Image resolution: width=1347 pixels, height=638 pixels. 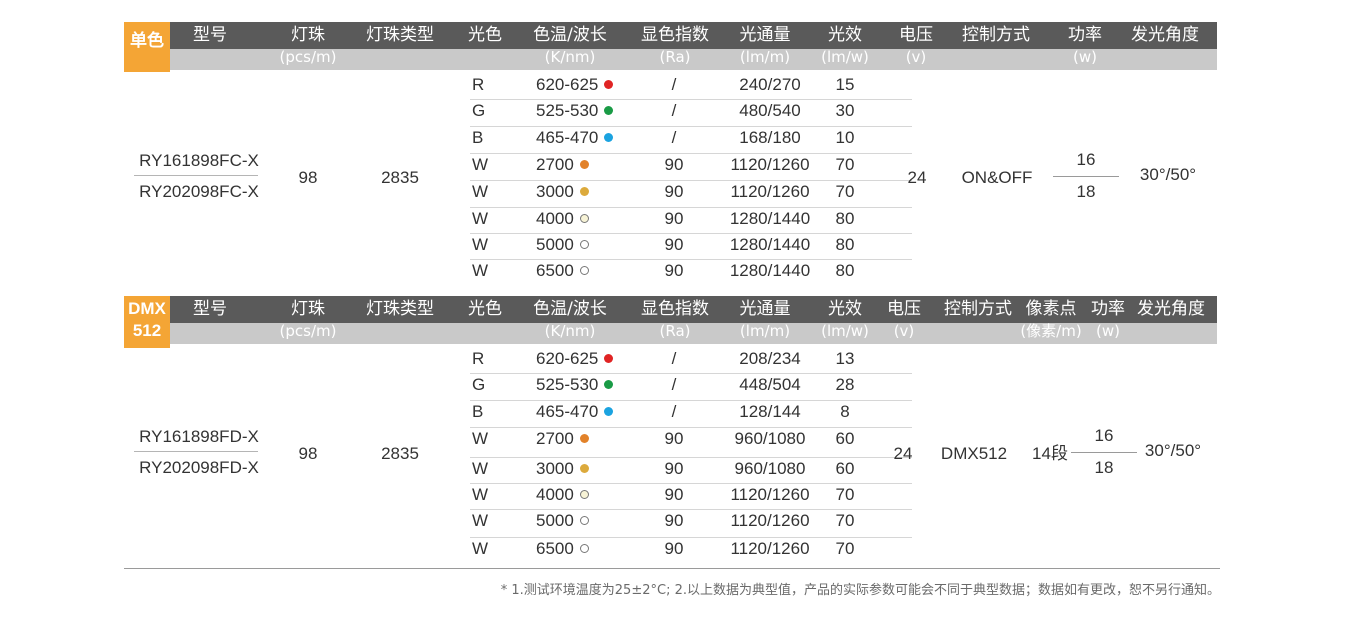 What do you see at coordinates (845, 35) in the screenshot?
I see `column-header: 光效` at bounding box center [845, 35].